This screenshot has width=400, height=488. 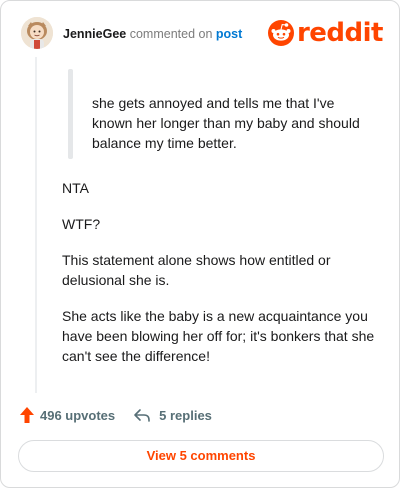 What do you see at coordinates (185, 415) in the screenshot?
I see `reply-count: 5 replies` at bounding box center [185, 415].